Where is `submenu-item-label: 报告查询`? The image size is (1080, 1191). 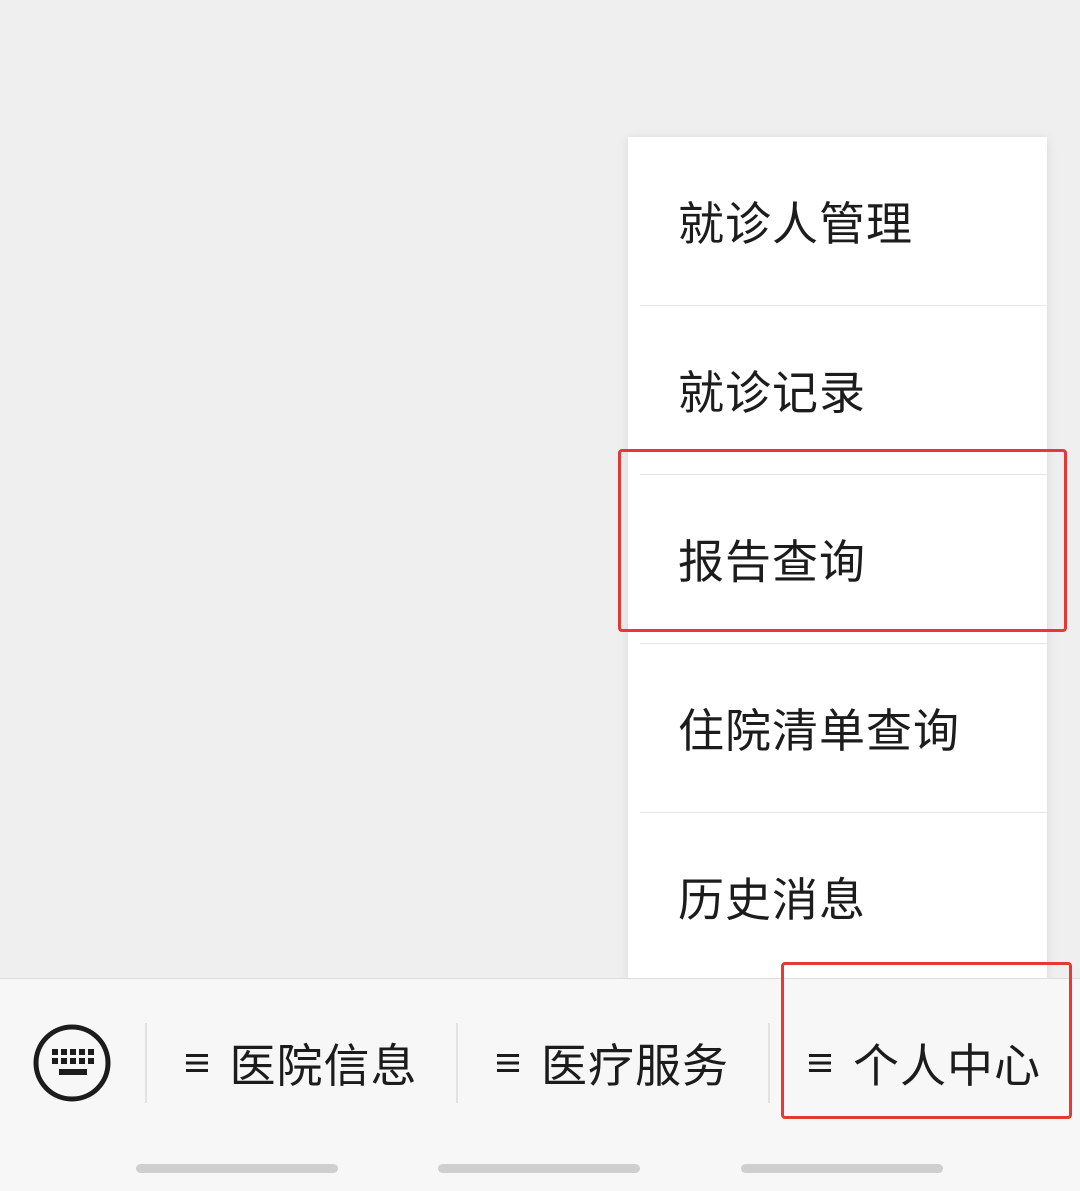 submenu-item-label: 报告查询 is located at coordinates (772, 562).